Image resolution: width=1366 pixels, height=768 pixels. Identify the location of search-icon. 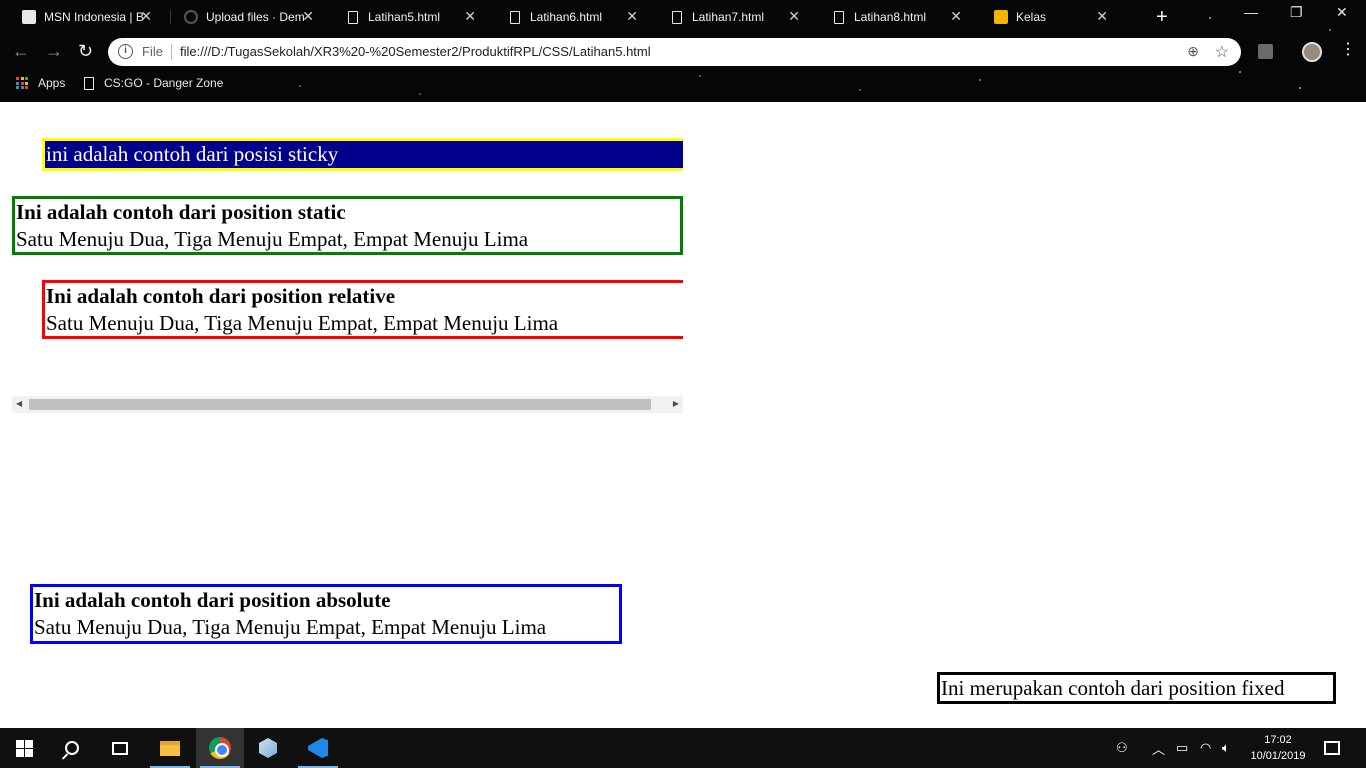
(72, 748).